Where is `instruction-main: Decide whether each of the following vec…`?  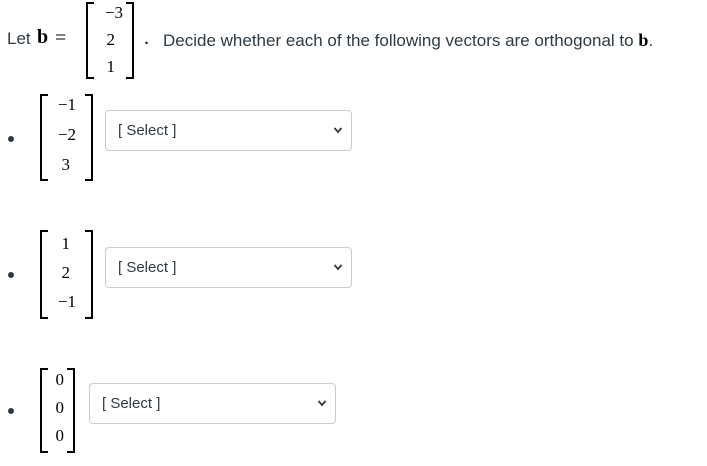
instruction-main: Decide whether each of the following vec… is located at coordinates (398, 40).